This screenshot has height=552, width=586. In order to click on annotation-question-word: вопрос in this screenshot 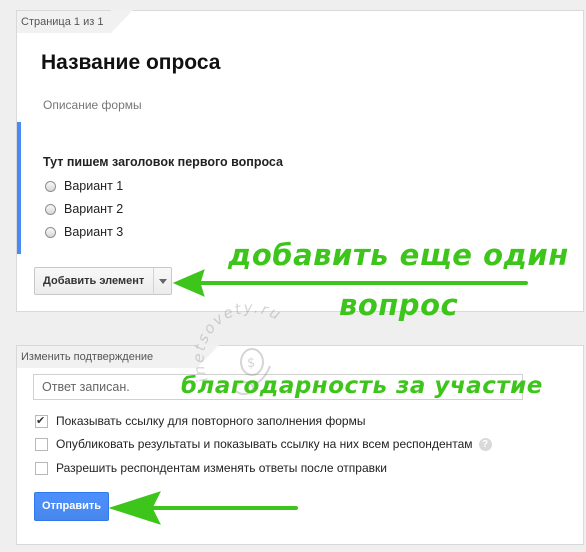, I will do `click(399, 305)`.